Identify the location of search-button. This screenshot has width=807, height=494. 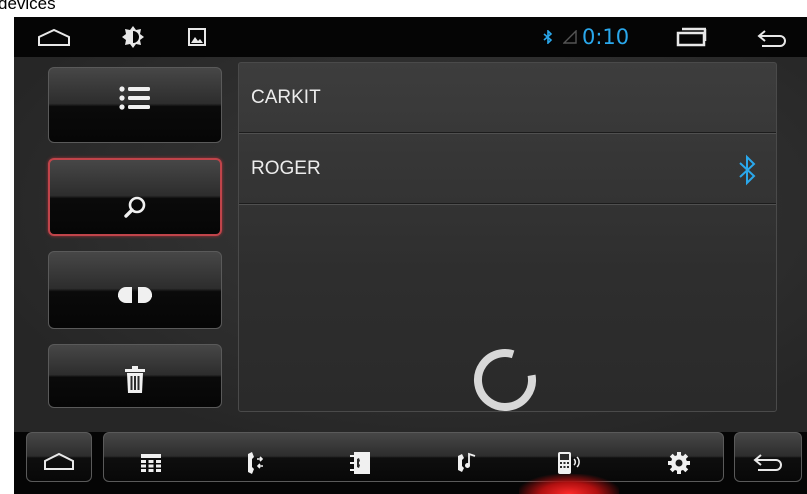
(135, 197).